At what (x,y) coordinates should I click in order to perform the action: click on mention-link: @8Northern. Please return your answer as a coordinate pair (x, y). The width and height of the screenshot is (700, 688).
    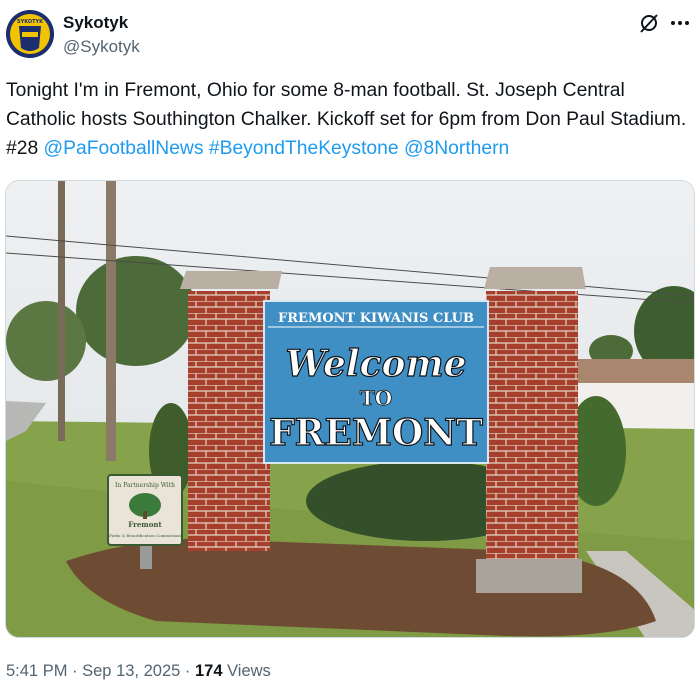
    Looking at the image, I should click on (456, 148).